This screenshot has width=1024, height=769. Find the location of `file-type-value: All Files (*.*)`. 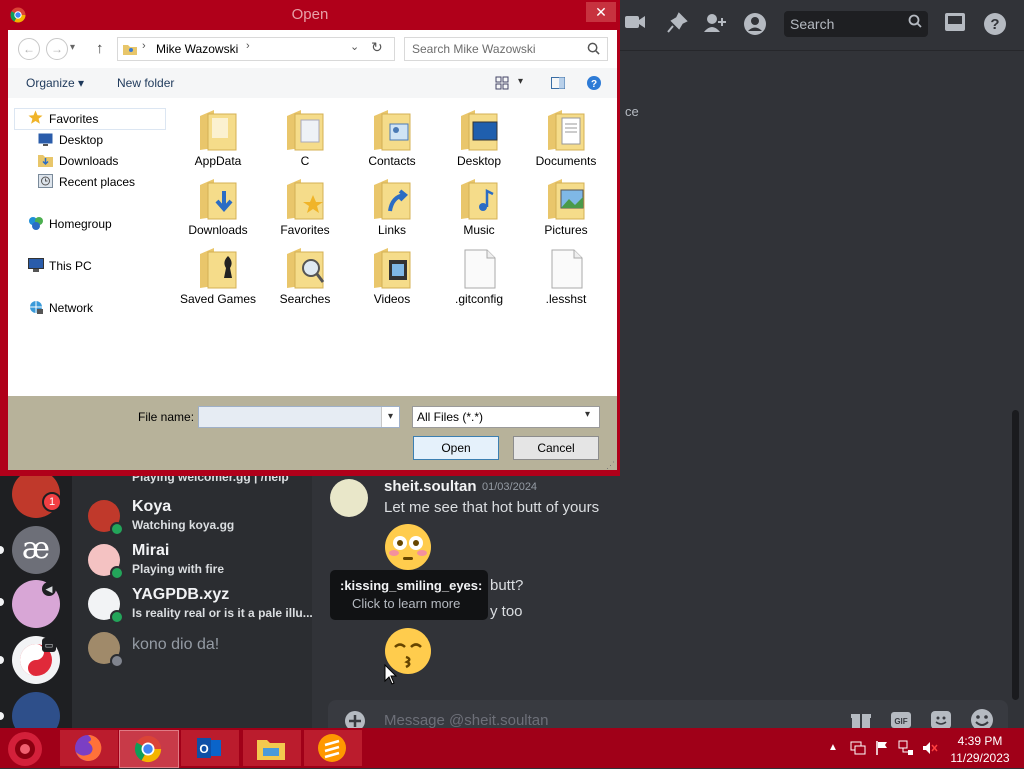

file-type-value: All Files (*.*) is located at coordinates (450, 417).